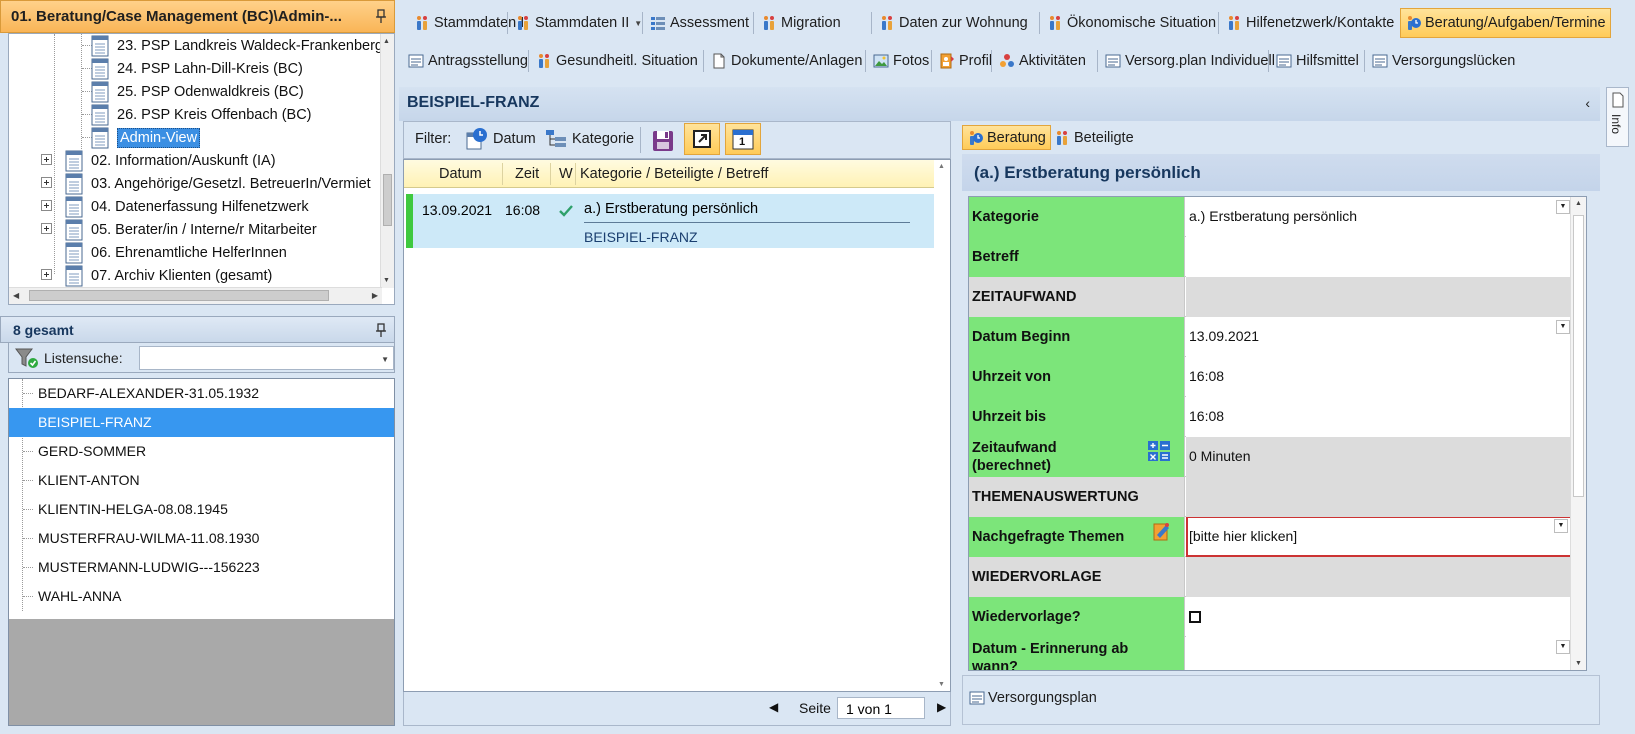  What do you see at coordinates (1310, 23) in the screenshot?
I see `tab-hilfenetzwerk: Hilfenetzwerk/Kontakte` at bounding box center [1310, 23].